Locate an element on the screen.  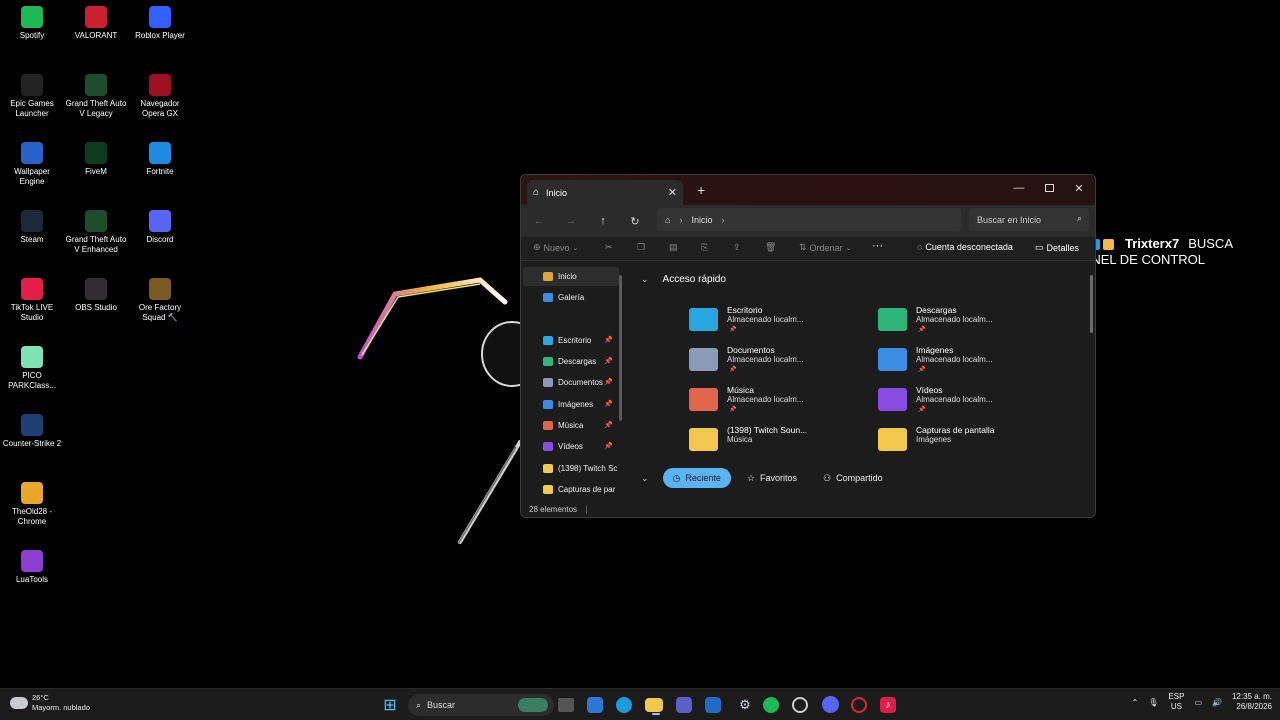
clock: 12:35 a. m. 26/8/2026 is located at coordinates (1252, 702).